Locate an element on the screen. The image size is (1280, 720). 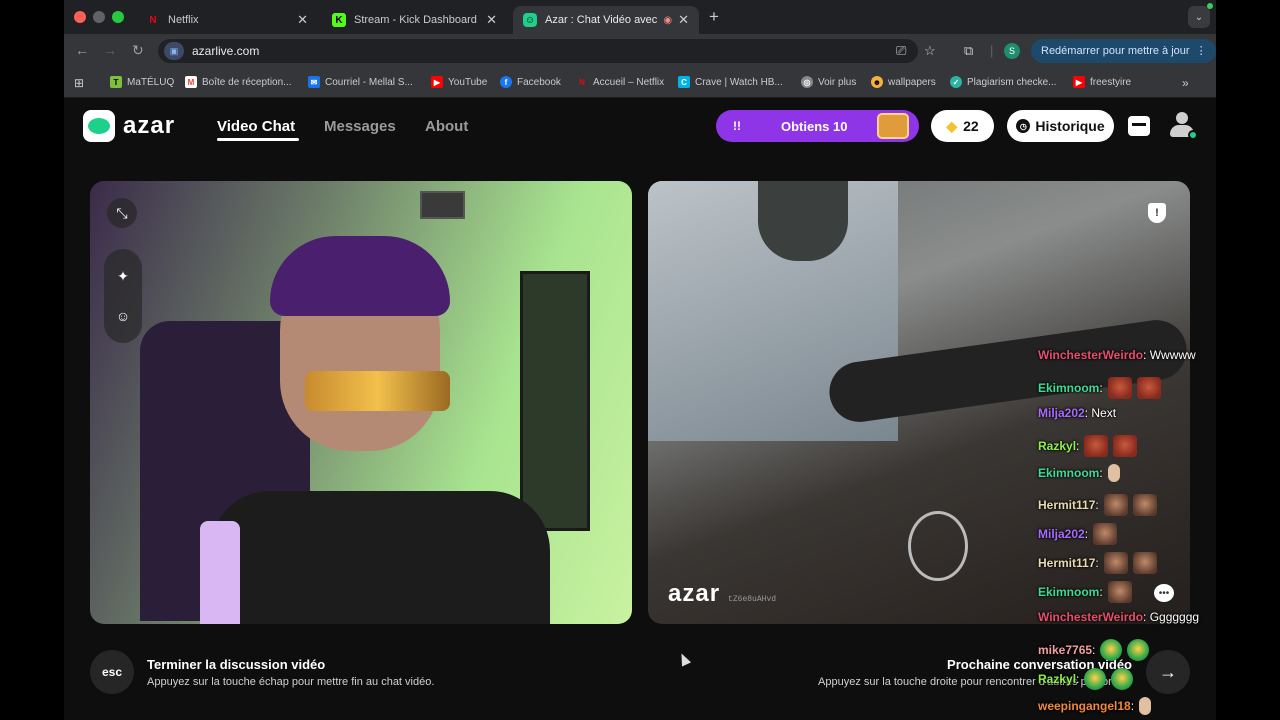
chat-message: Milja202: Next is located at coordinates (1077, 413).